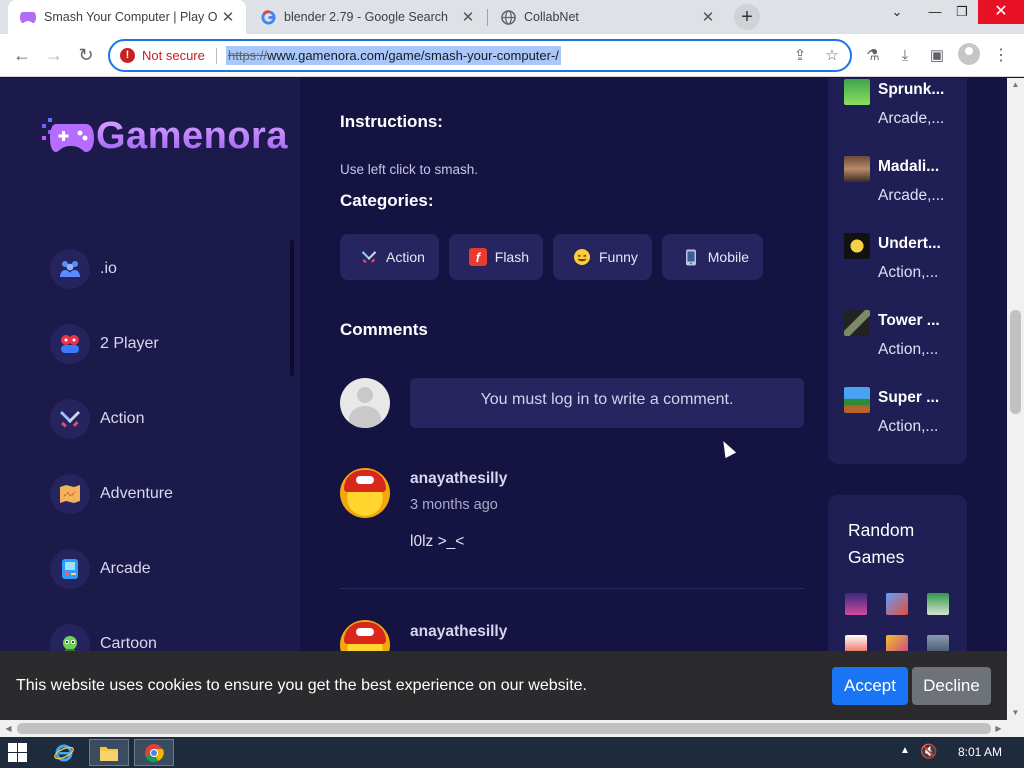  What do you see at coordinates (409, 169) in the screenshot?
I see `instructions-text: Use left click to smash.` at bounding box center [409, 169].